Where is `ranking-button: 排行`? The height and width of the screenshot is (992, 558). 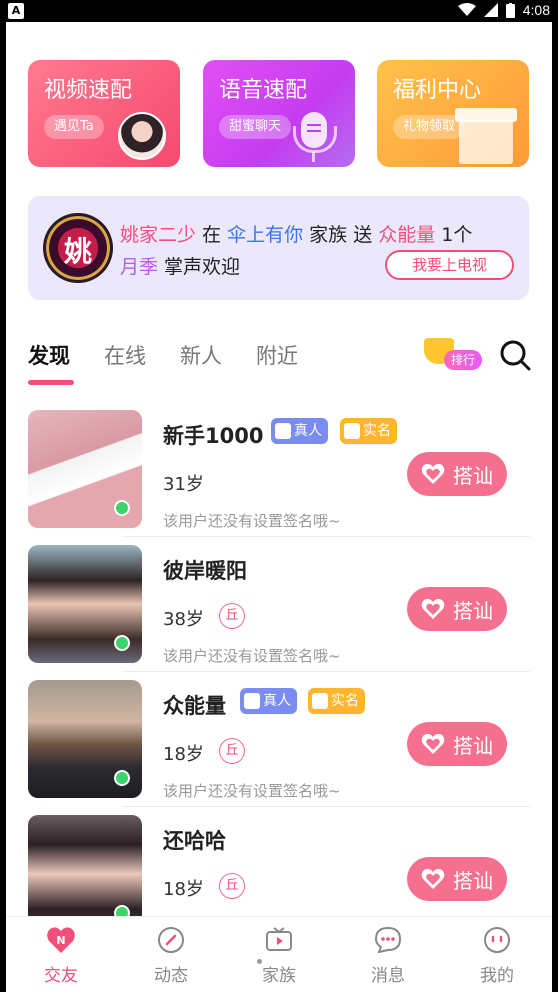
ranking-button: 排行 is located at coordinates (453, 354).